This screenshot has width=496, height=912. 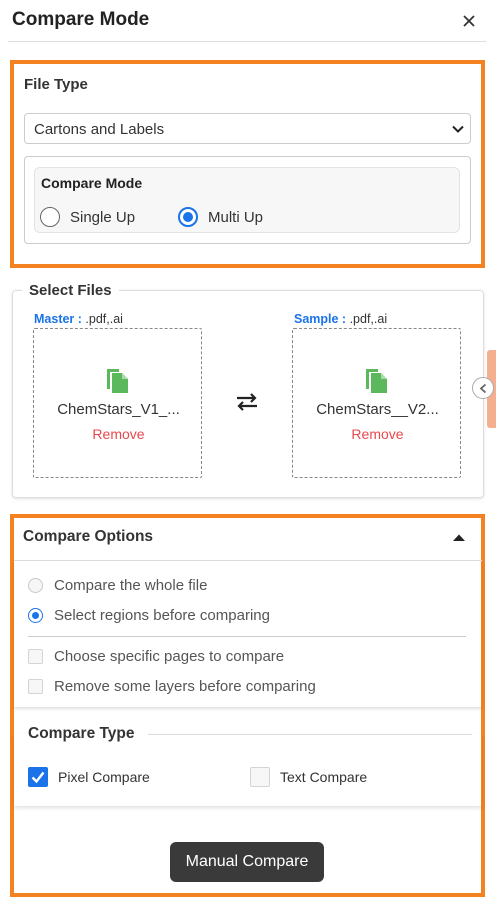 What do you see at coordinates (50, 217) in the screenshot?
I see `single-up-radio` at bounding box center [50, 217].